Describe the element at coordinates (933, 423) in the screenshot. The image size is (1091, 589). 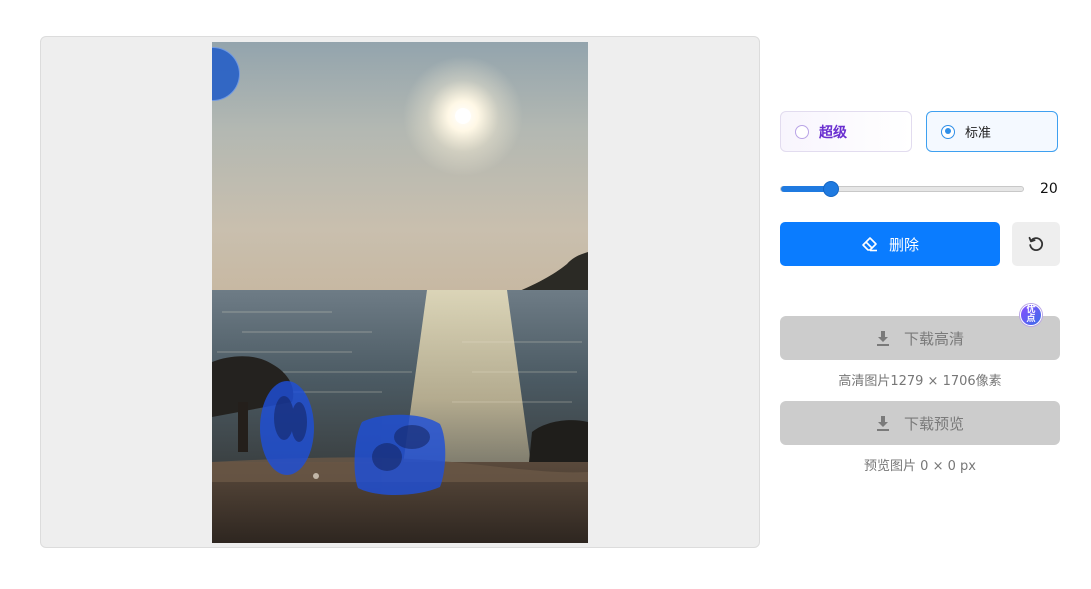
I see `download-preview-label: 下载预览` at that location.